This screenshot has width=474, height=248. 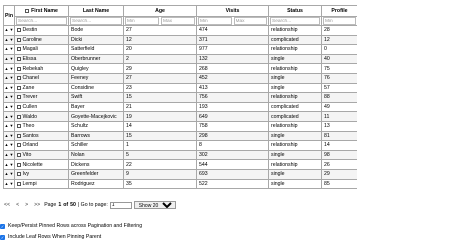 I want to click on keep-pinned-checkbox: ✓, so click(x=2, y=226).